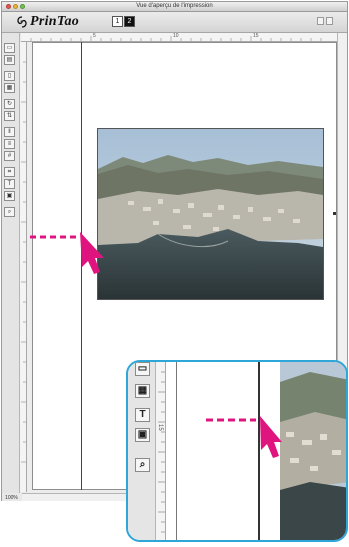 Image resolution: width=349 pixels, height=547 pixels. Describe the element at coordinates (9, 132) in the screenshot. I see `columns-icon: ‖` at that location.